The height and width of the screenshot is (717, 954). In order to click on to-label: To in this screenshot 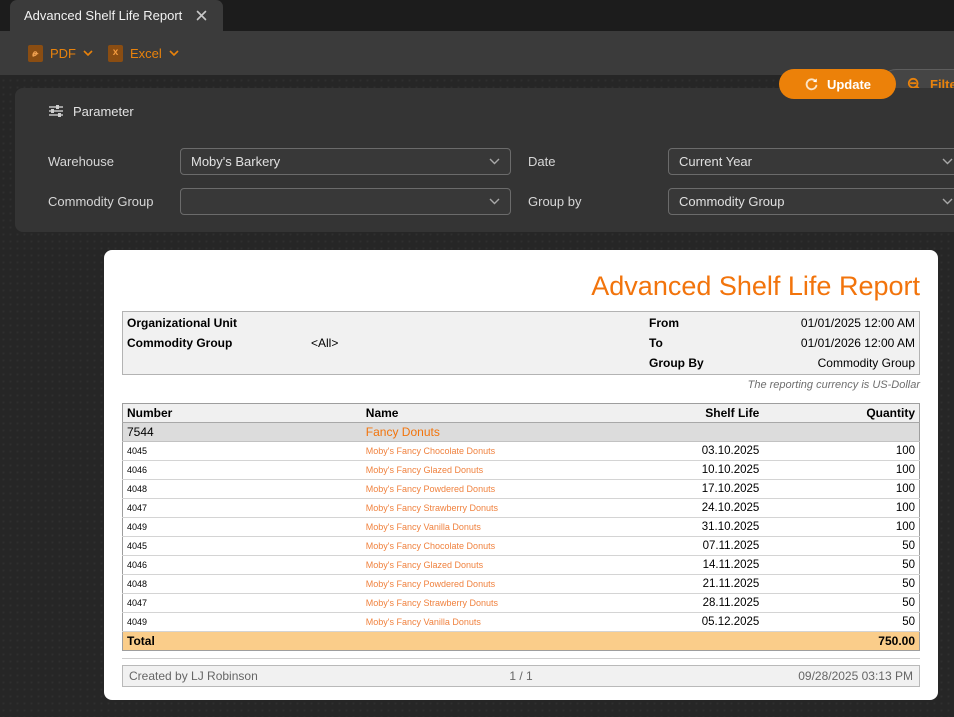, I will do `click(656, 342)`.